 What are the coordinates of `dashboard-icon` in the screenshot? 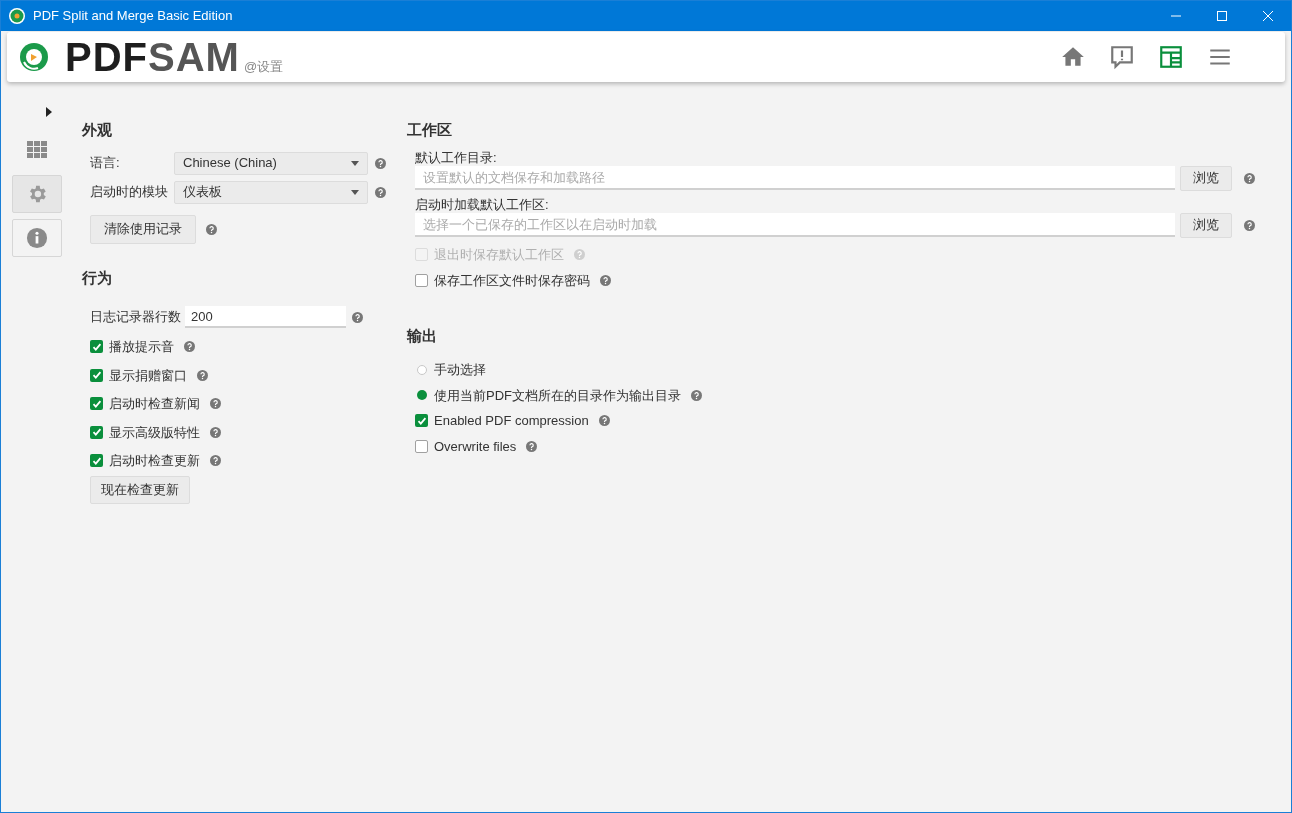 It's located at (1171, 57).